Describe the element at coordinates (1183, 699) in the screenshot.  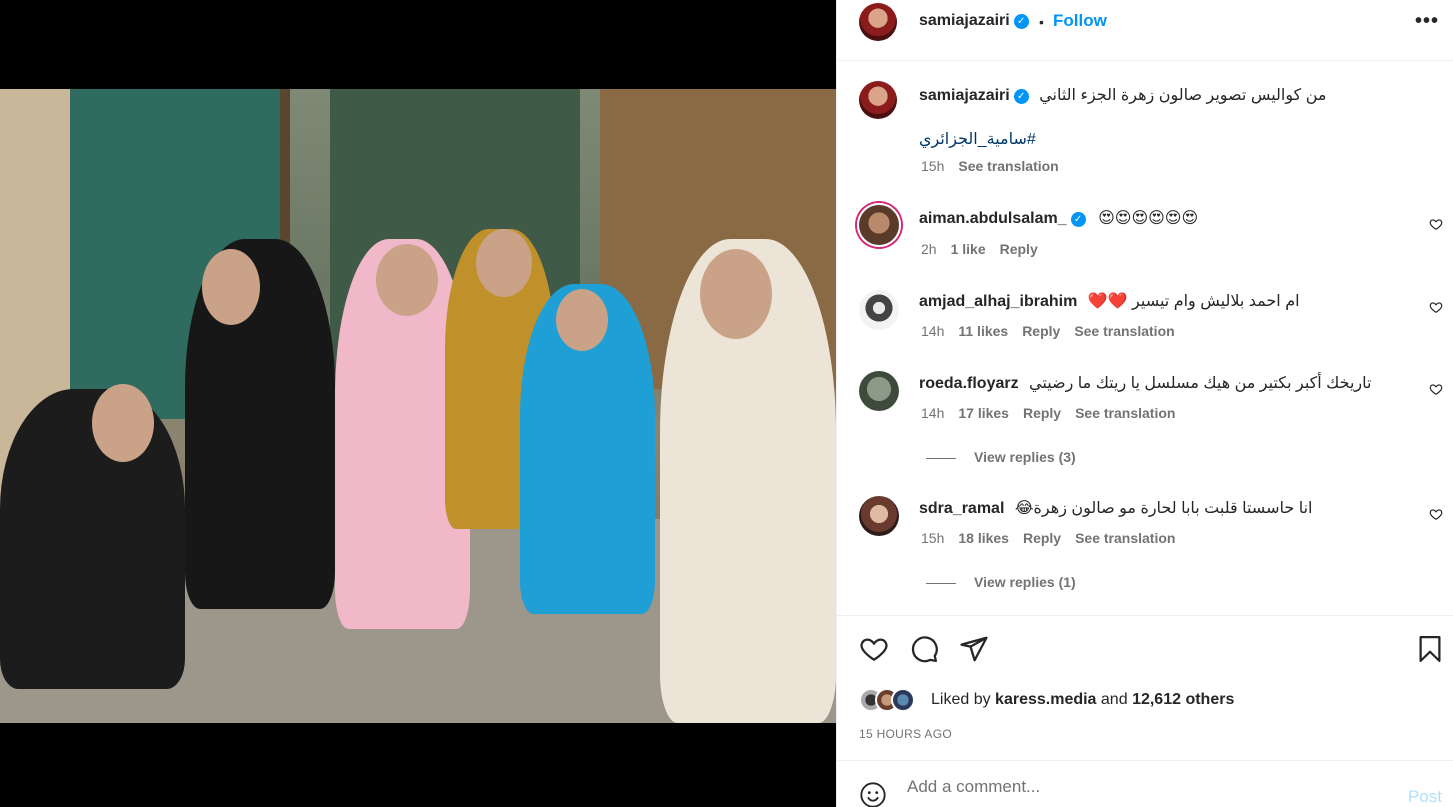
I see `others-likes-link: 12,612 others` at that location.